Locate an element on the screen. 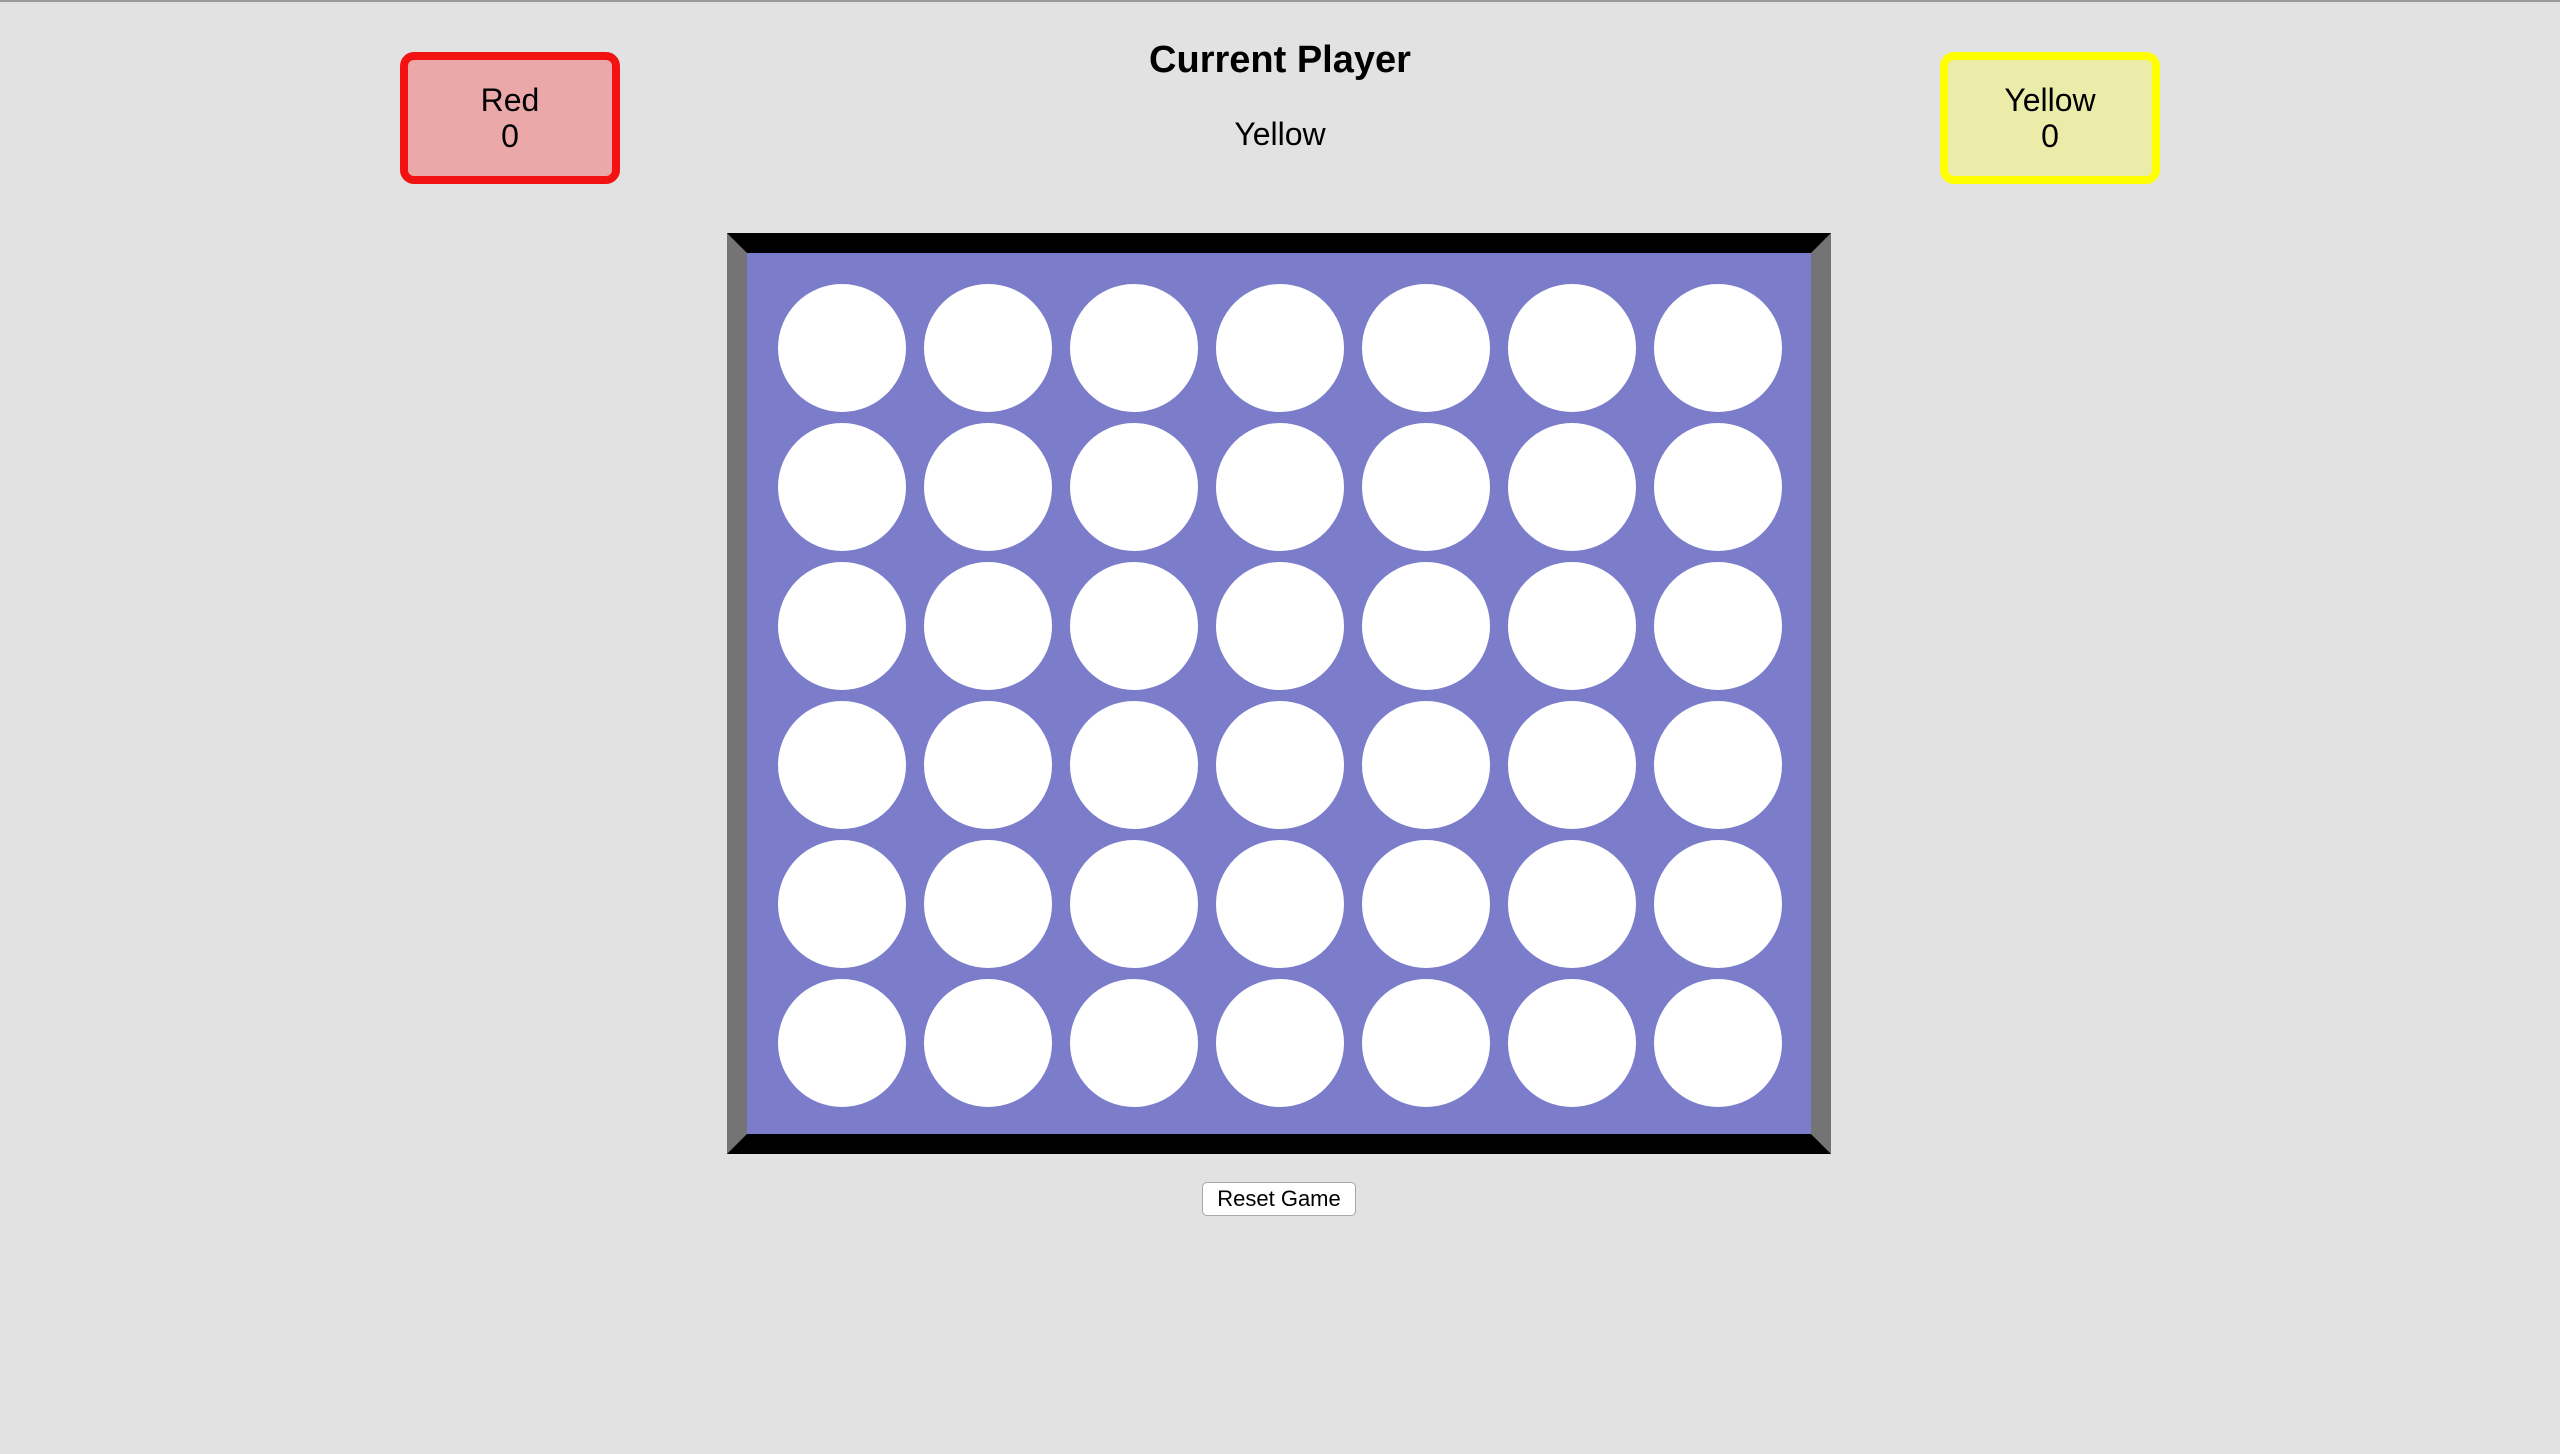  yellow-player-name: Yellow is located at coordinates (2050, 100).